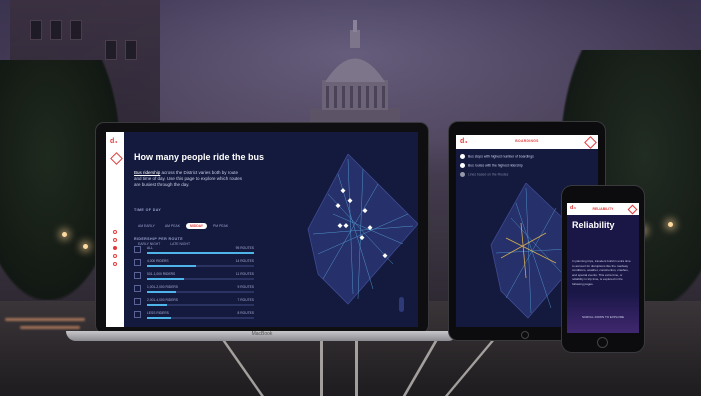 The width and height of the screenshot is (701, 396). I want to click on dc-bus-route-map, so click(348, 234).